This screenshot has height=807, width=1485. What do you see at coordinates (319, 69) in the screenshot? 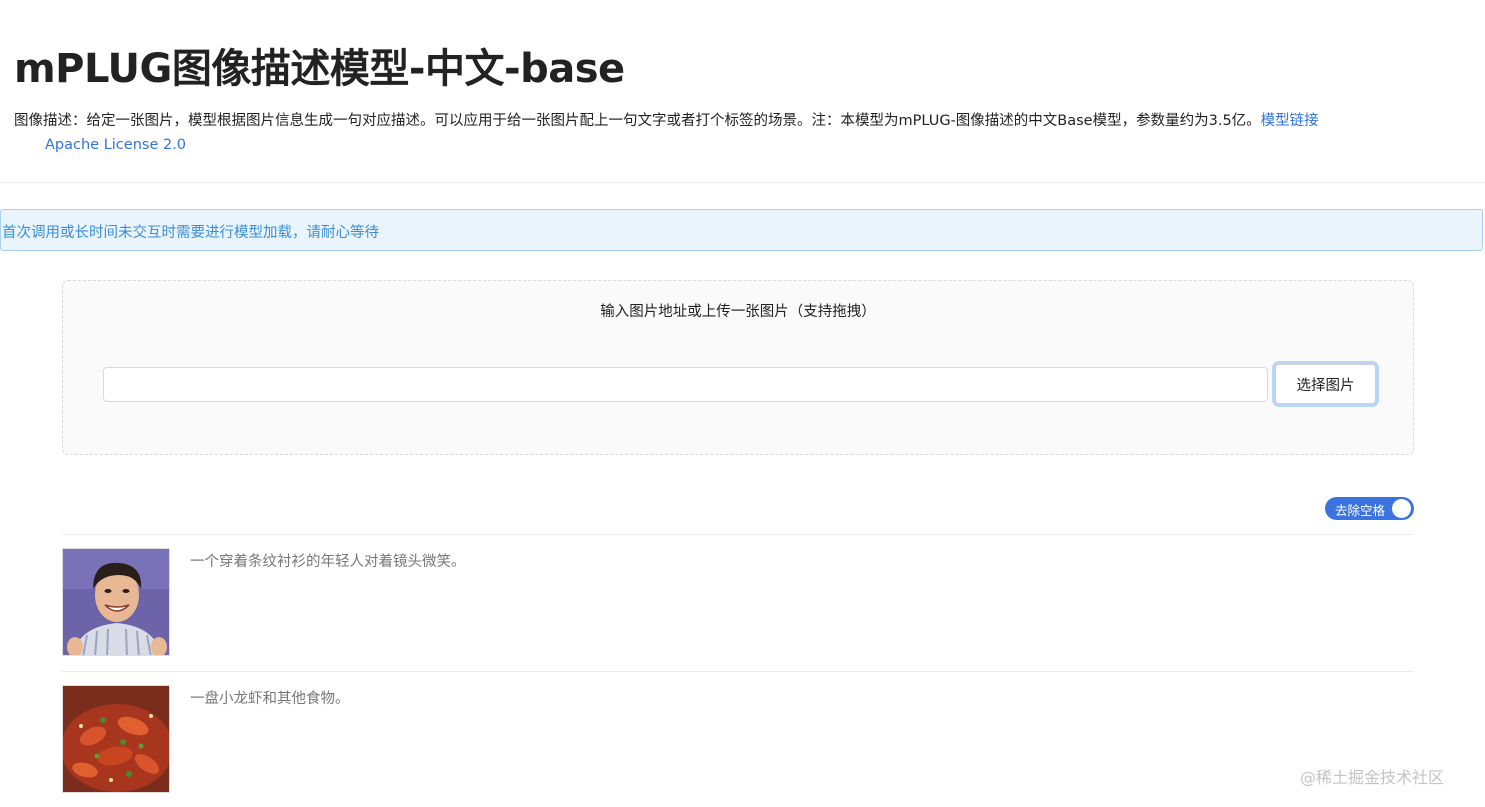
I see `page-title: mPLUG图像描述模型-中文-base` at bounding box center [319, 69].